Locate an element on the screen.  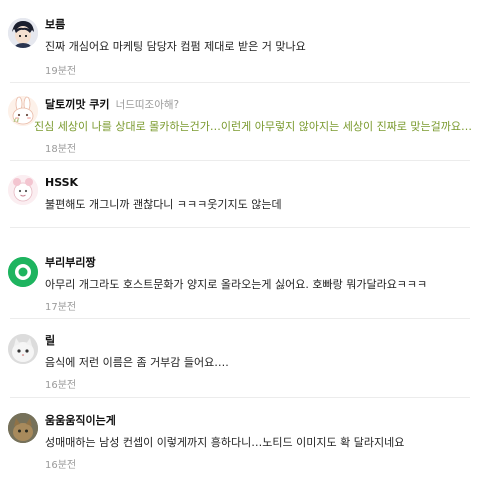
comment-text: 성매매하는 남성 컨셉이 이렇게까지 흥하다니…노티드 이미지도 확 달라지네요 is located at coordinates (225, 442).